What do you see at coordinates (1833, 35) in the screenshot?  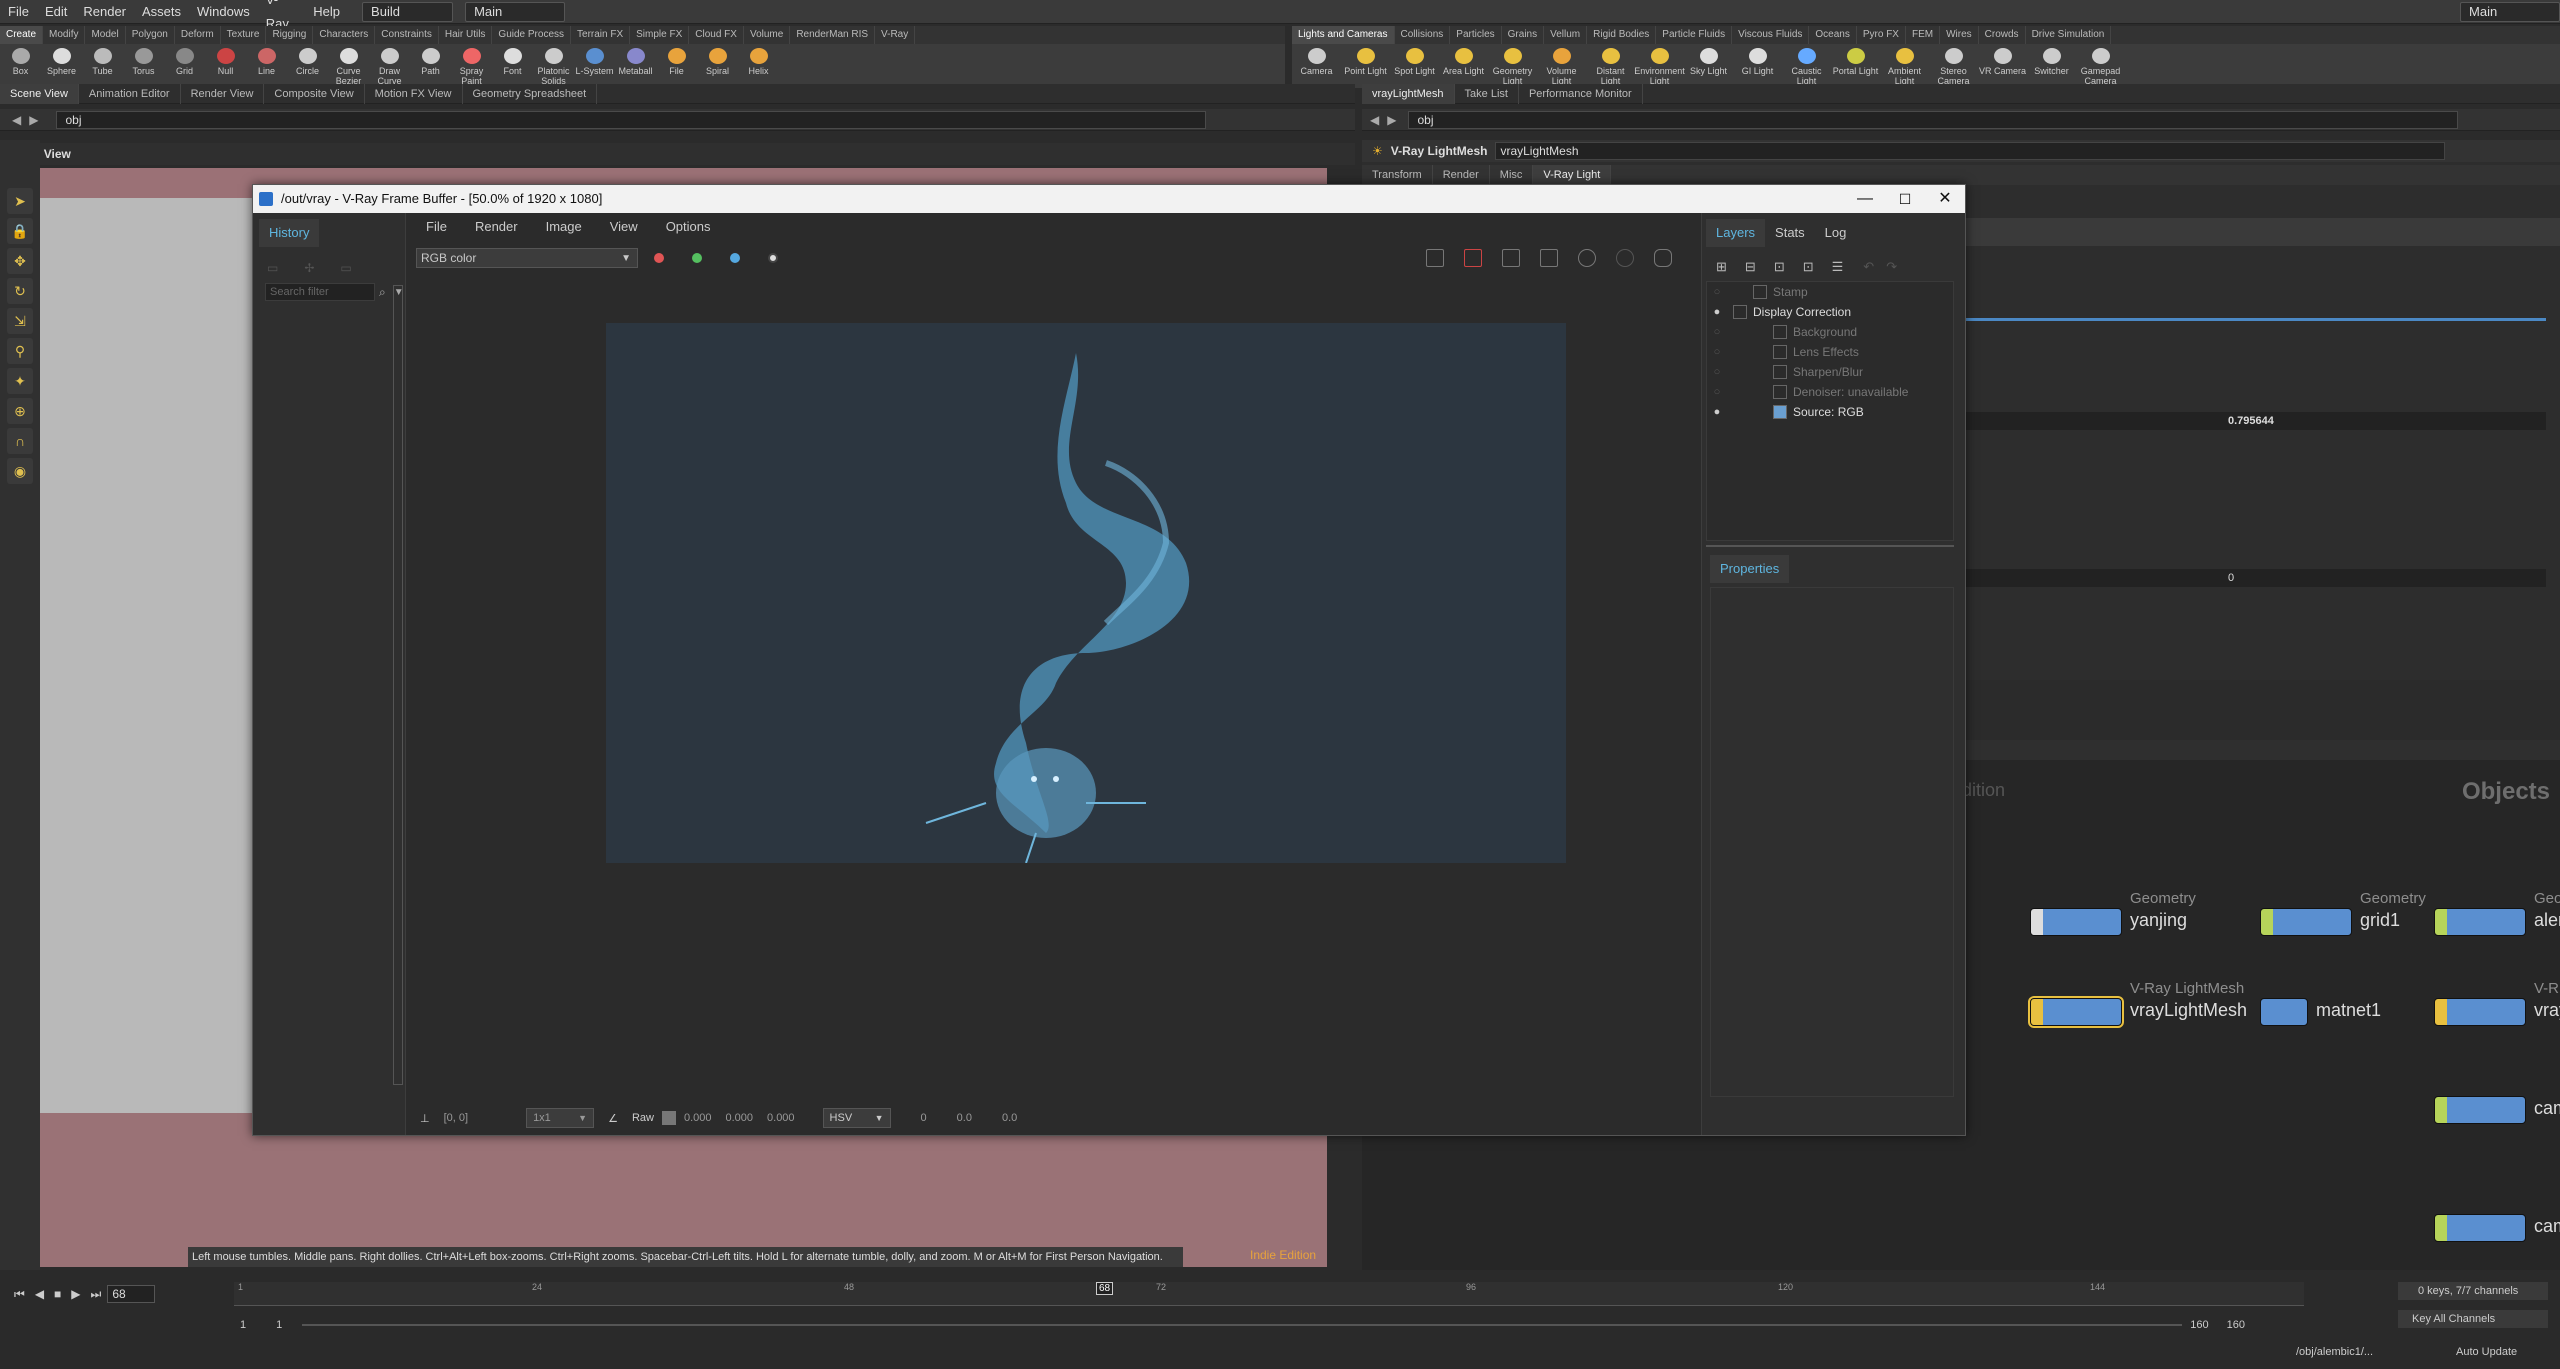 I see `shelf-tab: Oceans` at bounding box center [1833, 35].